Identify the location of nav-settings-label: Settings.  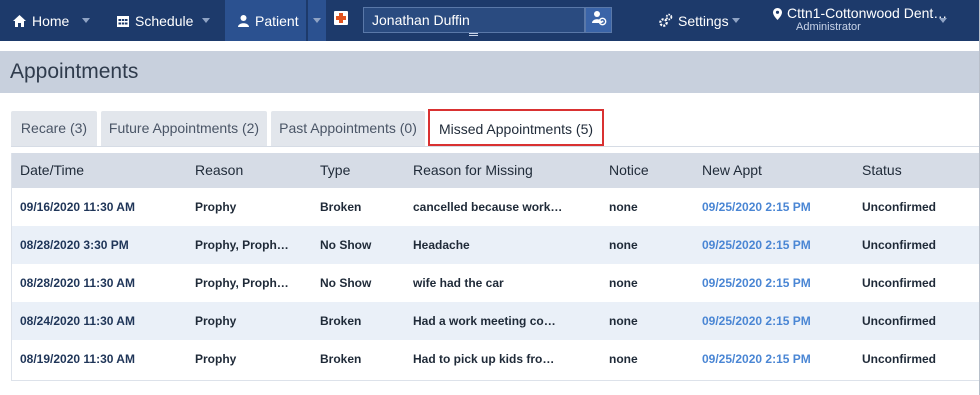
(703, 20).